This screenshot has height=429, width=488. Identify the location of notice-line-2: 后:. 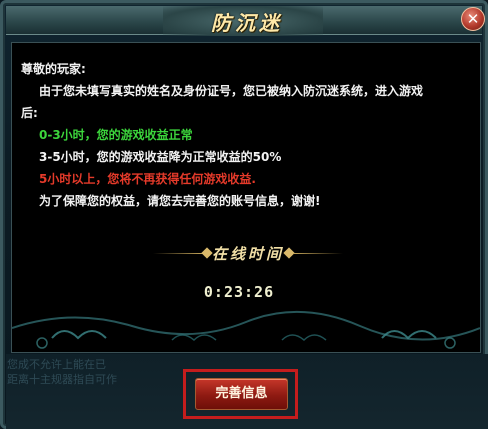
(29, 113).